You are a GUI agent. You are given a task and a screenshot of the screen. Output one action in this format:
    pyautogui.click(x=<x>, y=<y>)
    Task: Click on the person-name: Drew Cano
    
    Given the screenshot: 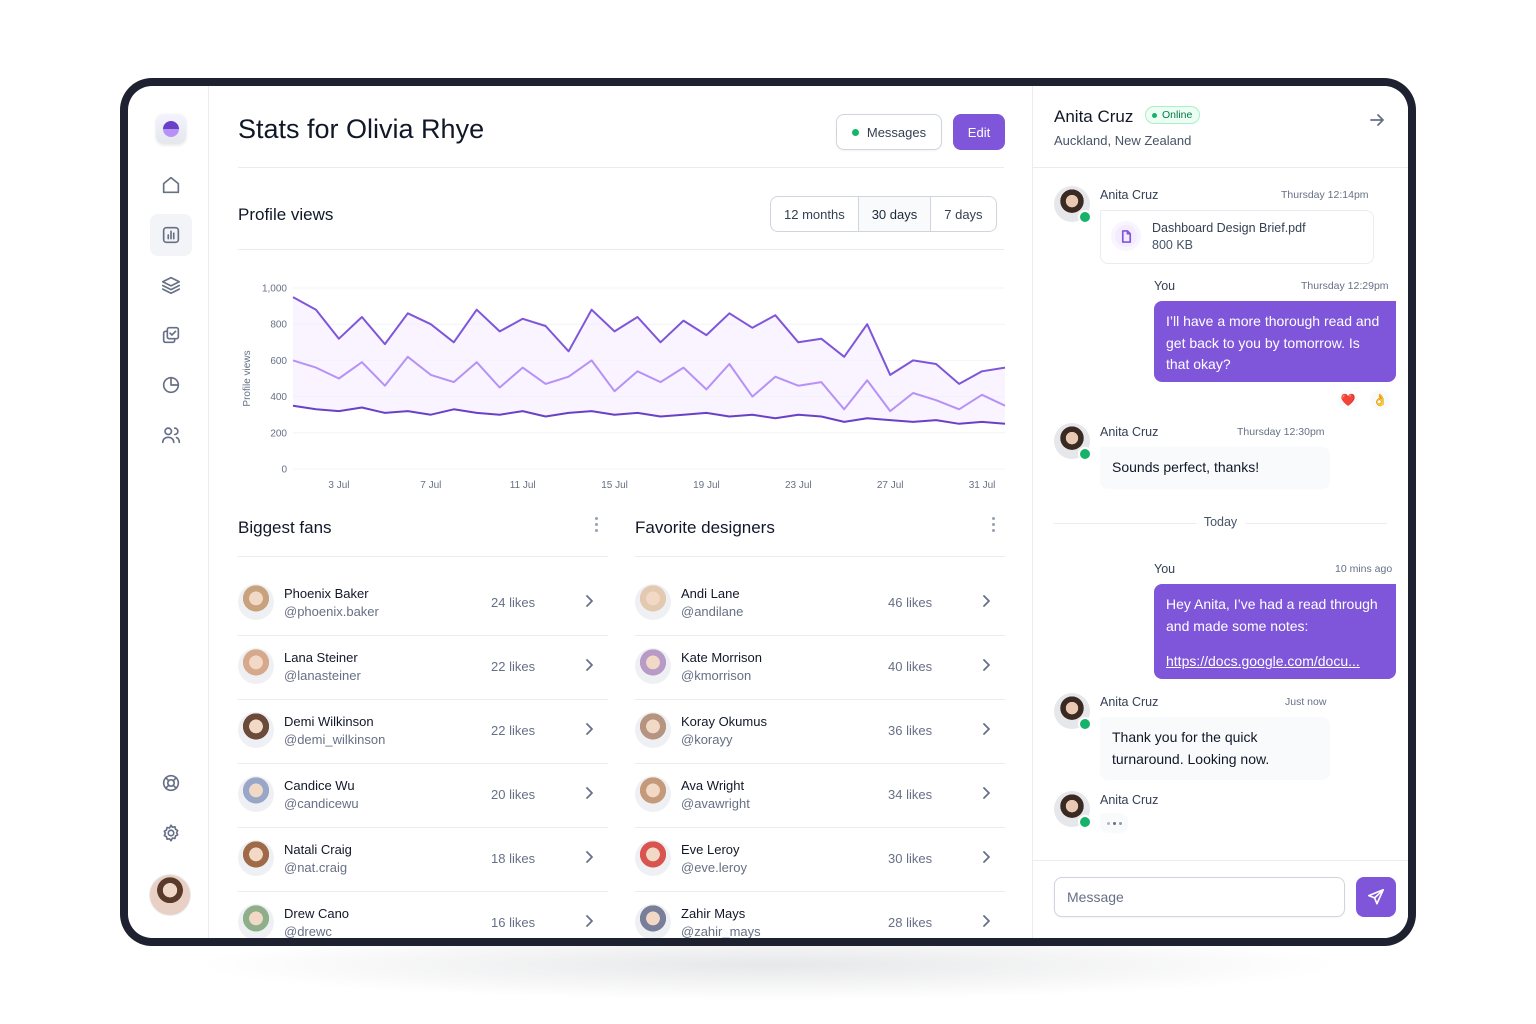 What is the action you would take?
    pyautogui.click(x=317, y=913)
    